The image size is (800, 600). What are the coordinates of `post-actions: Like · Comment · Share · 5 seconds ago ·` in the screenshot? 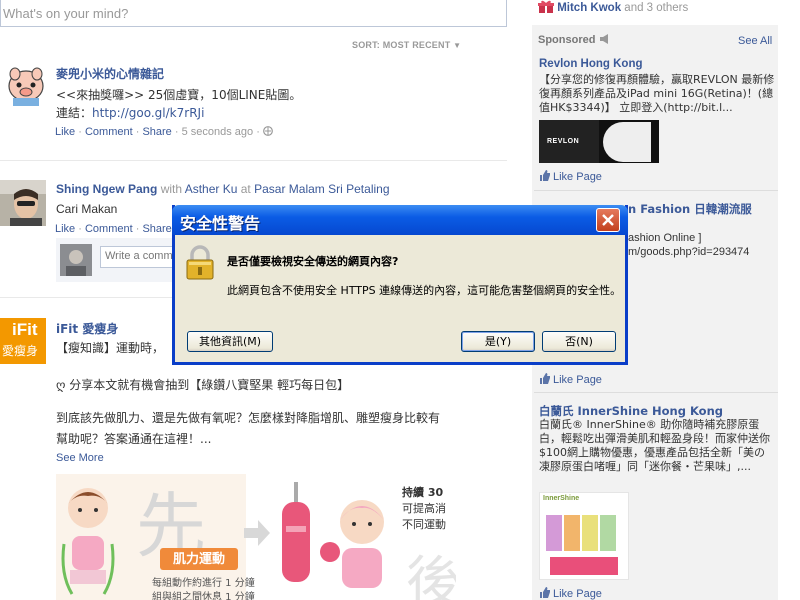 It's located at (164, 132).